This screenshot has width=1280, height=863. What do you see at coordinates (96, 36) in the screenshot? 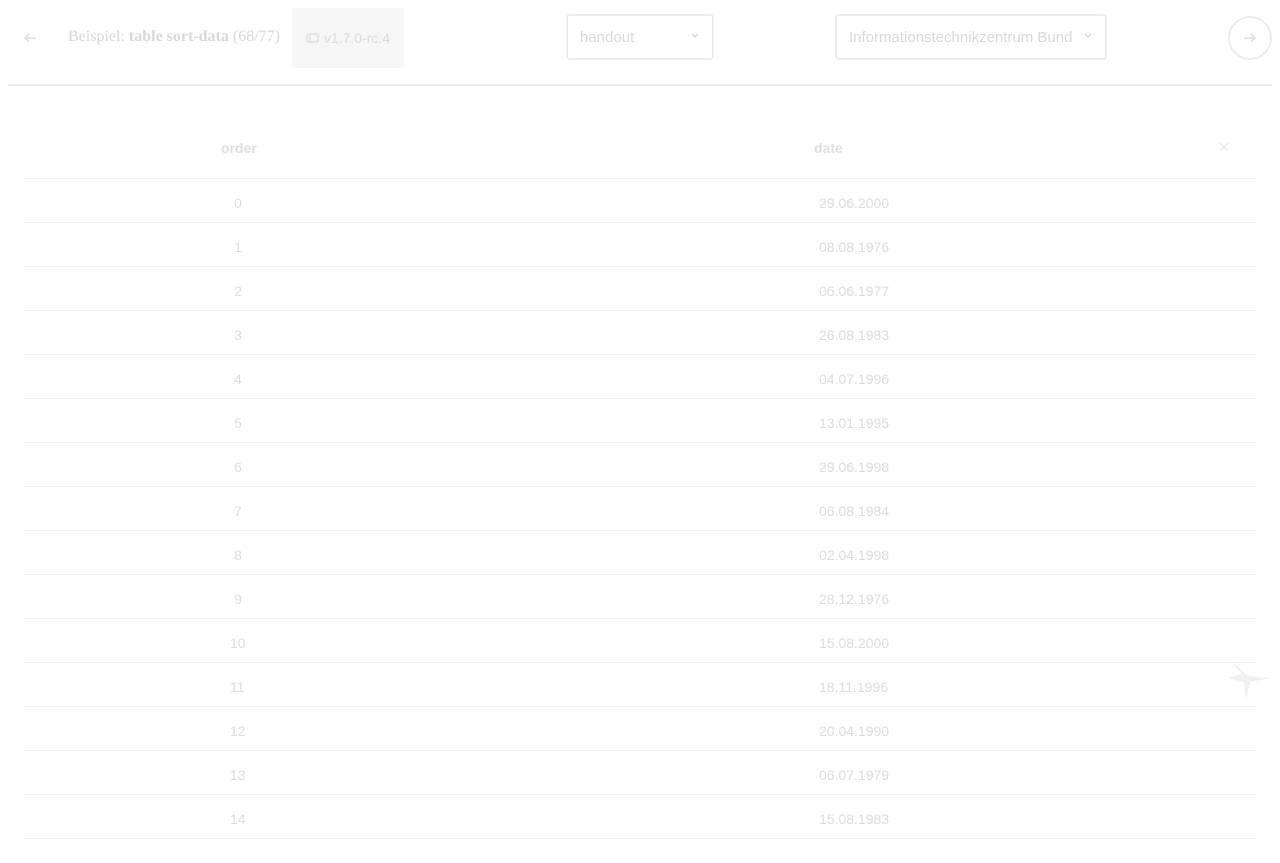
I see `title-prefix: Beispiel:` at bounding box center [96, 36].